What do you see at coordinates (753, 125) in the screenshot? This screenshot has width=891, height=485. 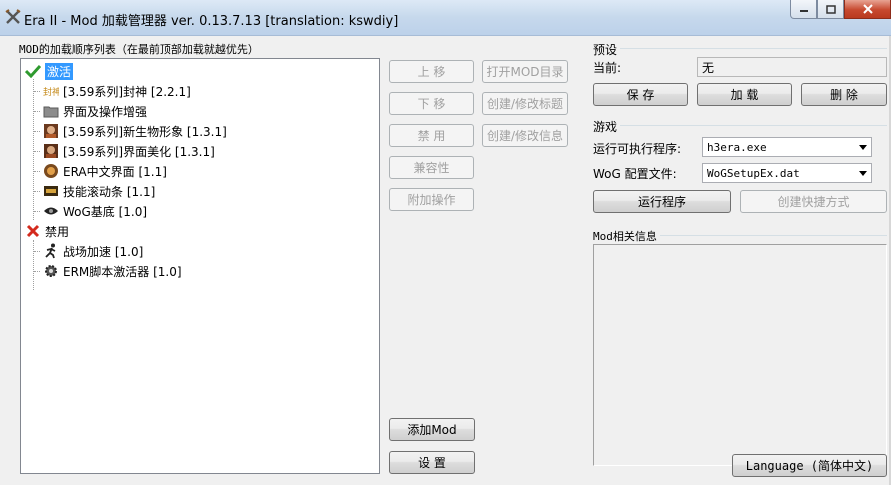 I see `game-divider` at bounding box center [753, 125].